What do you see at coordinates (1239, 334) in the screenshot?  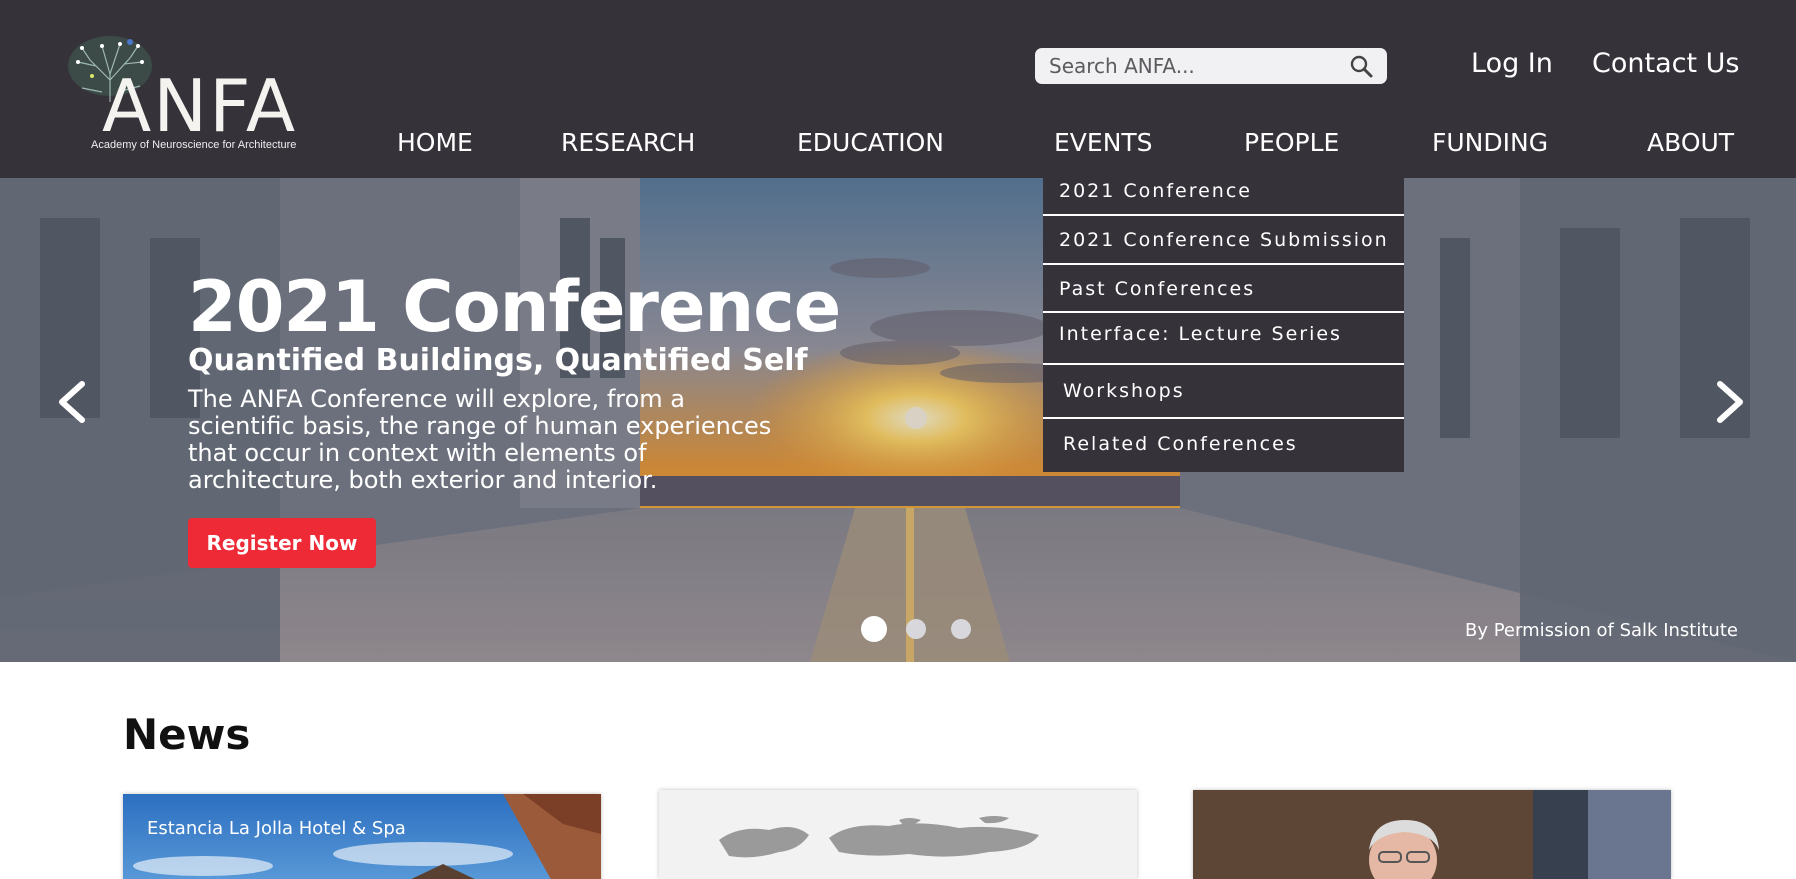 I see `dropdown-item-interface-lecture-series: Interface: Lecture Series` at bounding box center [1239, 334].